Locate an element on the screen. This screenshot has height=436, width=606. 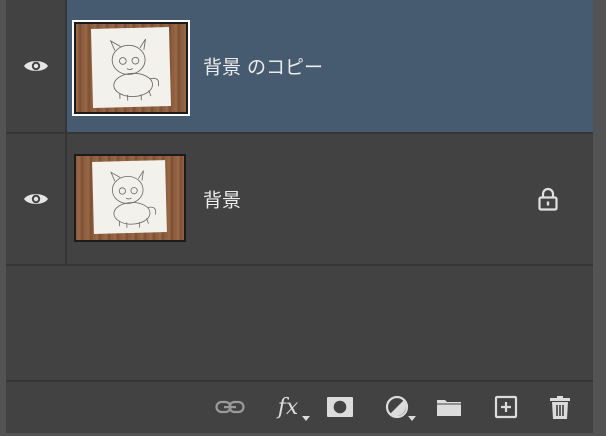
link-layers-icon is located at coordinates (230, 407).